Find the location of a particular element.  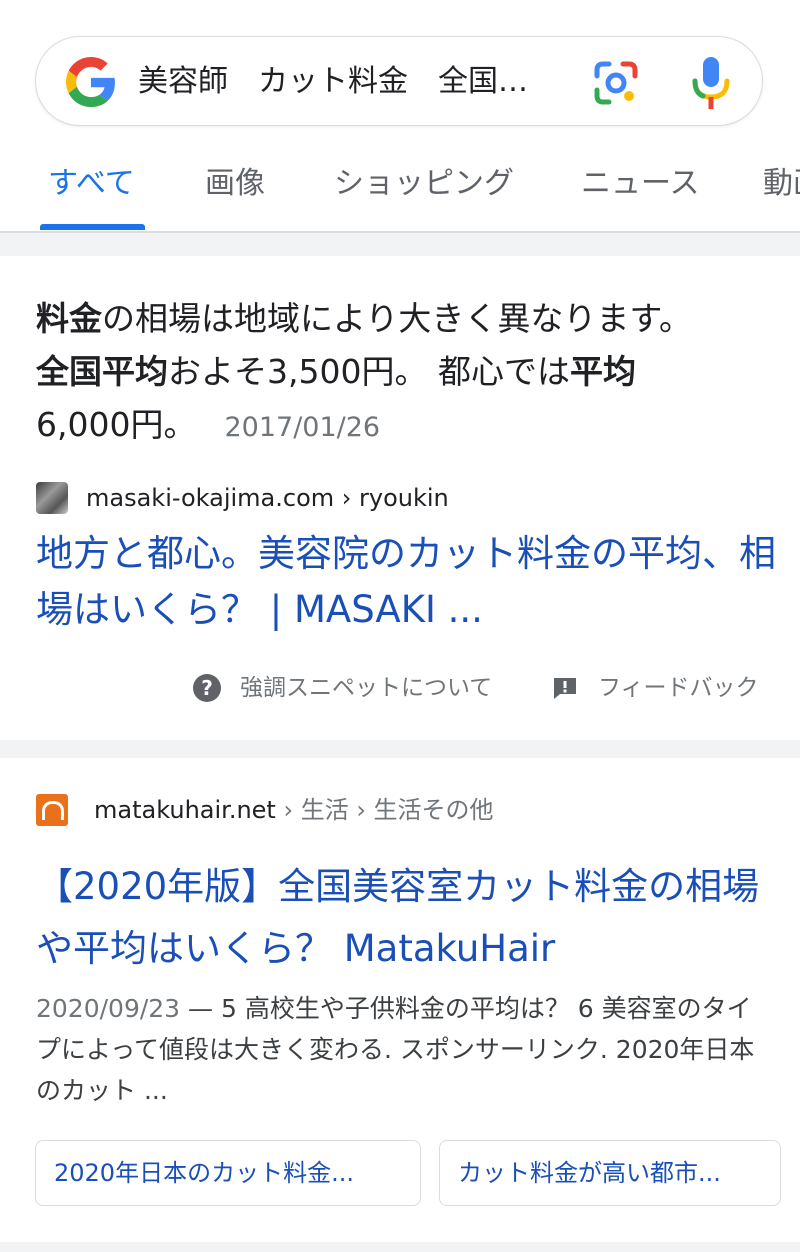

help-icon: ? is located at coordinates (207, 688).